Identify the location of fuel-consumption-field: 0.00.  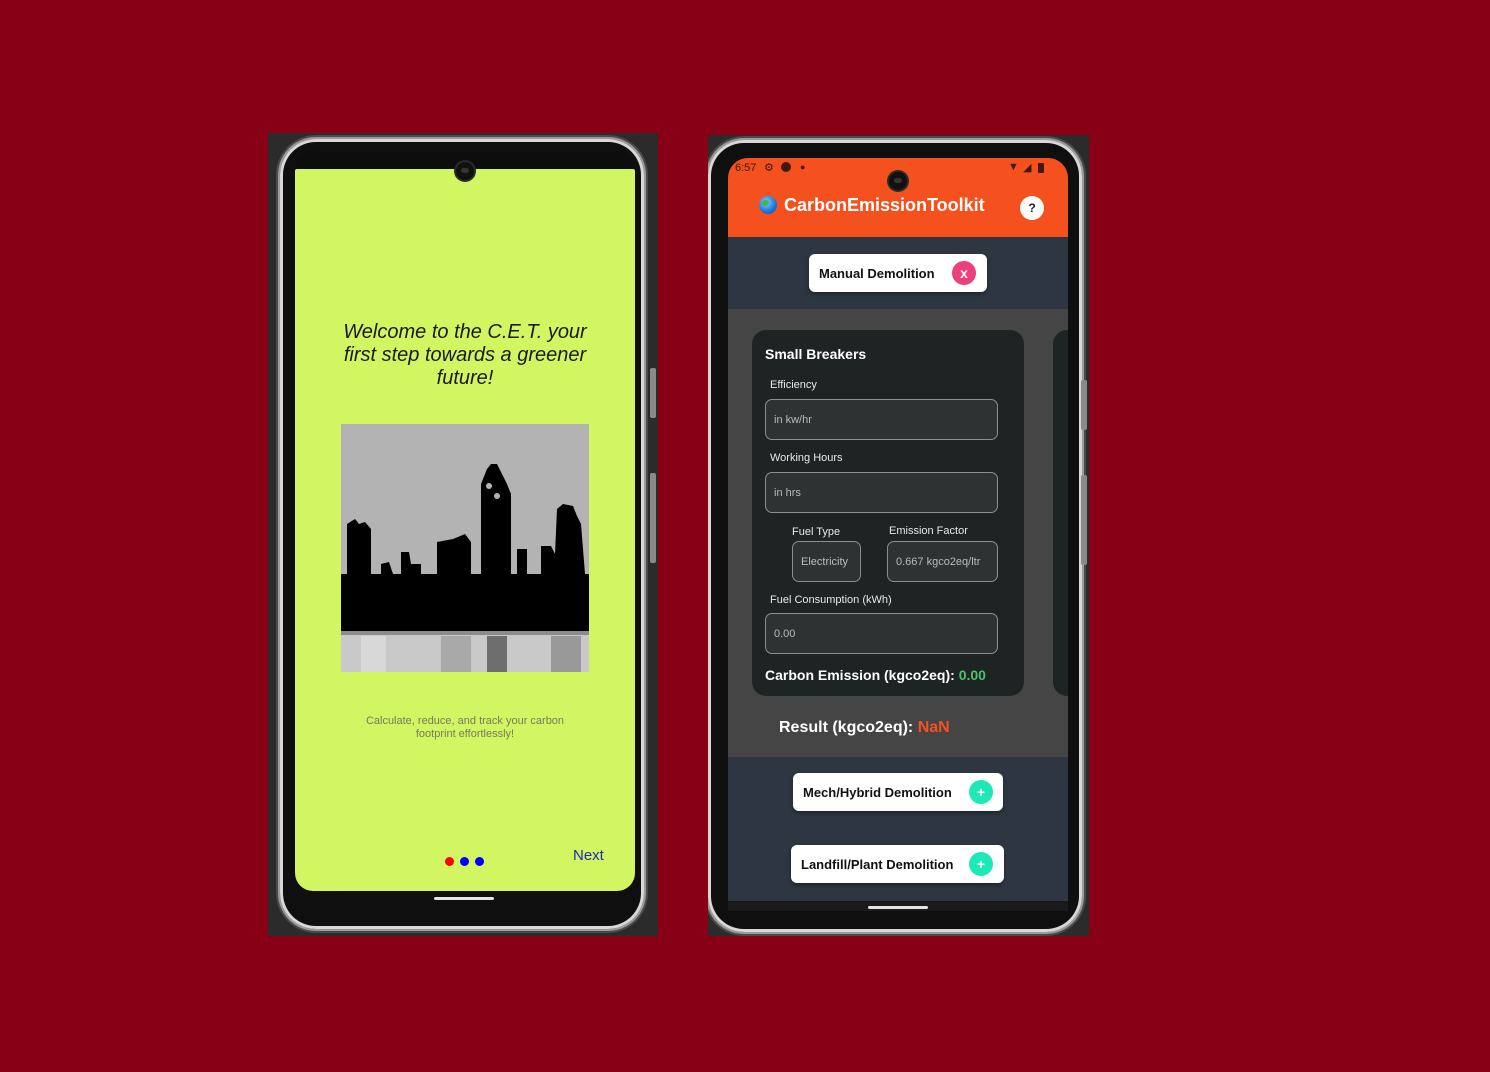
(881, 633).